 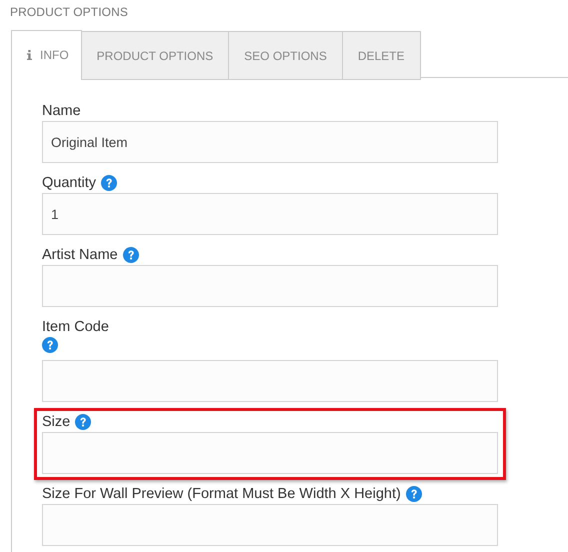 I want to click on input-field: 1, so click(x=270, y=214).